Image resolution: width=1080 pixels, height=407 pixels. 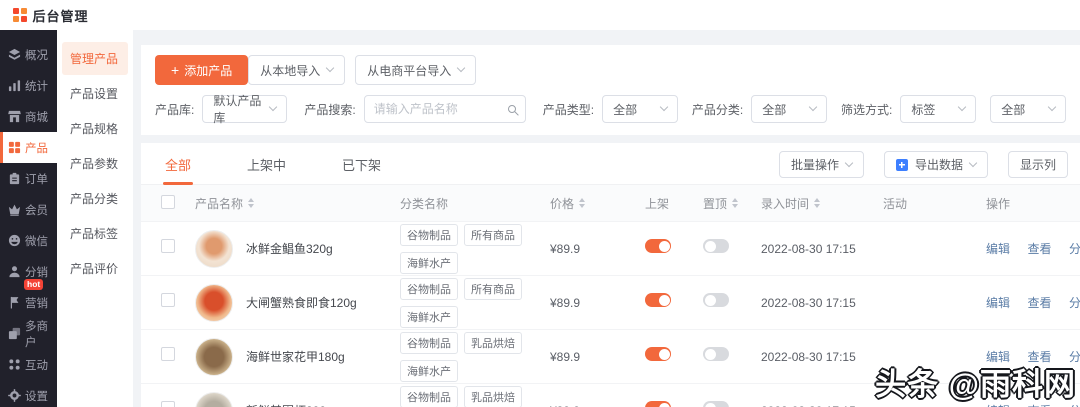 What do you see at coordinates (361, 165) in the screenshot?
I see `tab-off-shelf: 已下架` at bounding box center [361, 165].